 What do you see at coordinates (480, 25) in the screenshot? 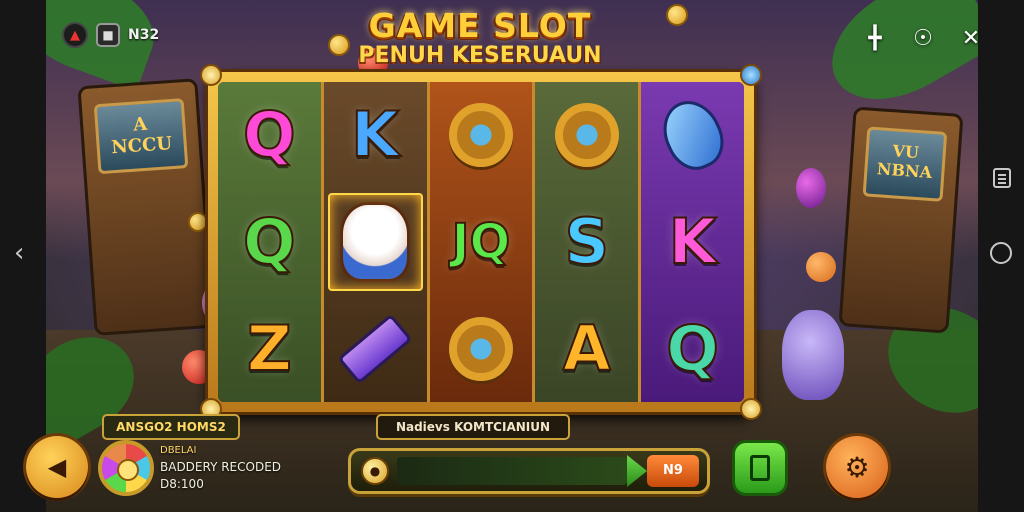
I see `title-line-1: GAME SLOT` at bounding box center [480, 25].